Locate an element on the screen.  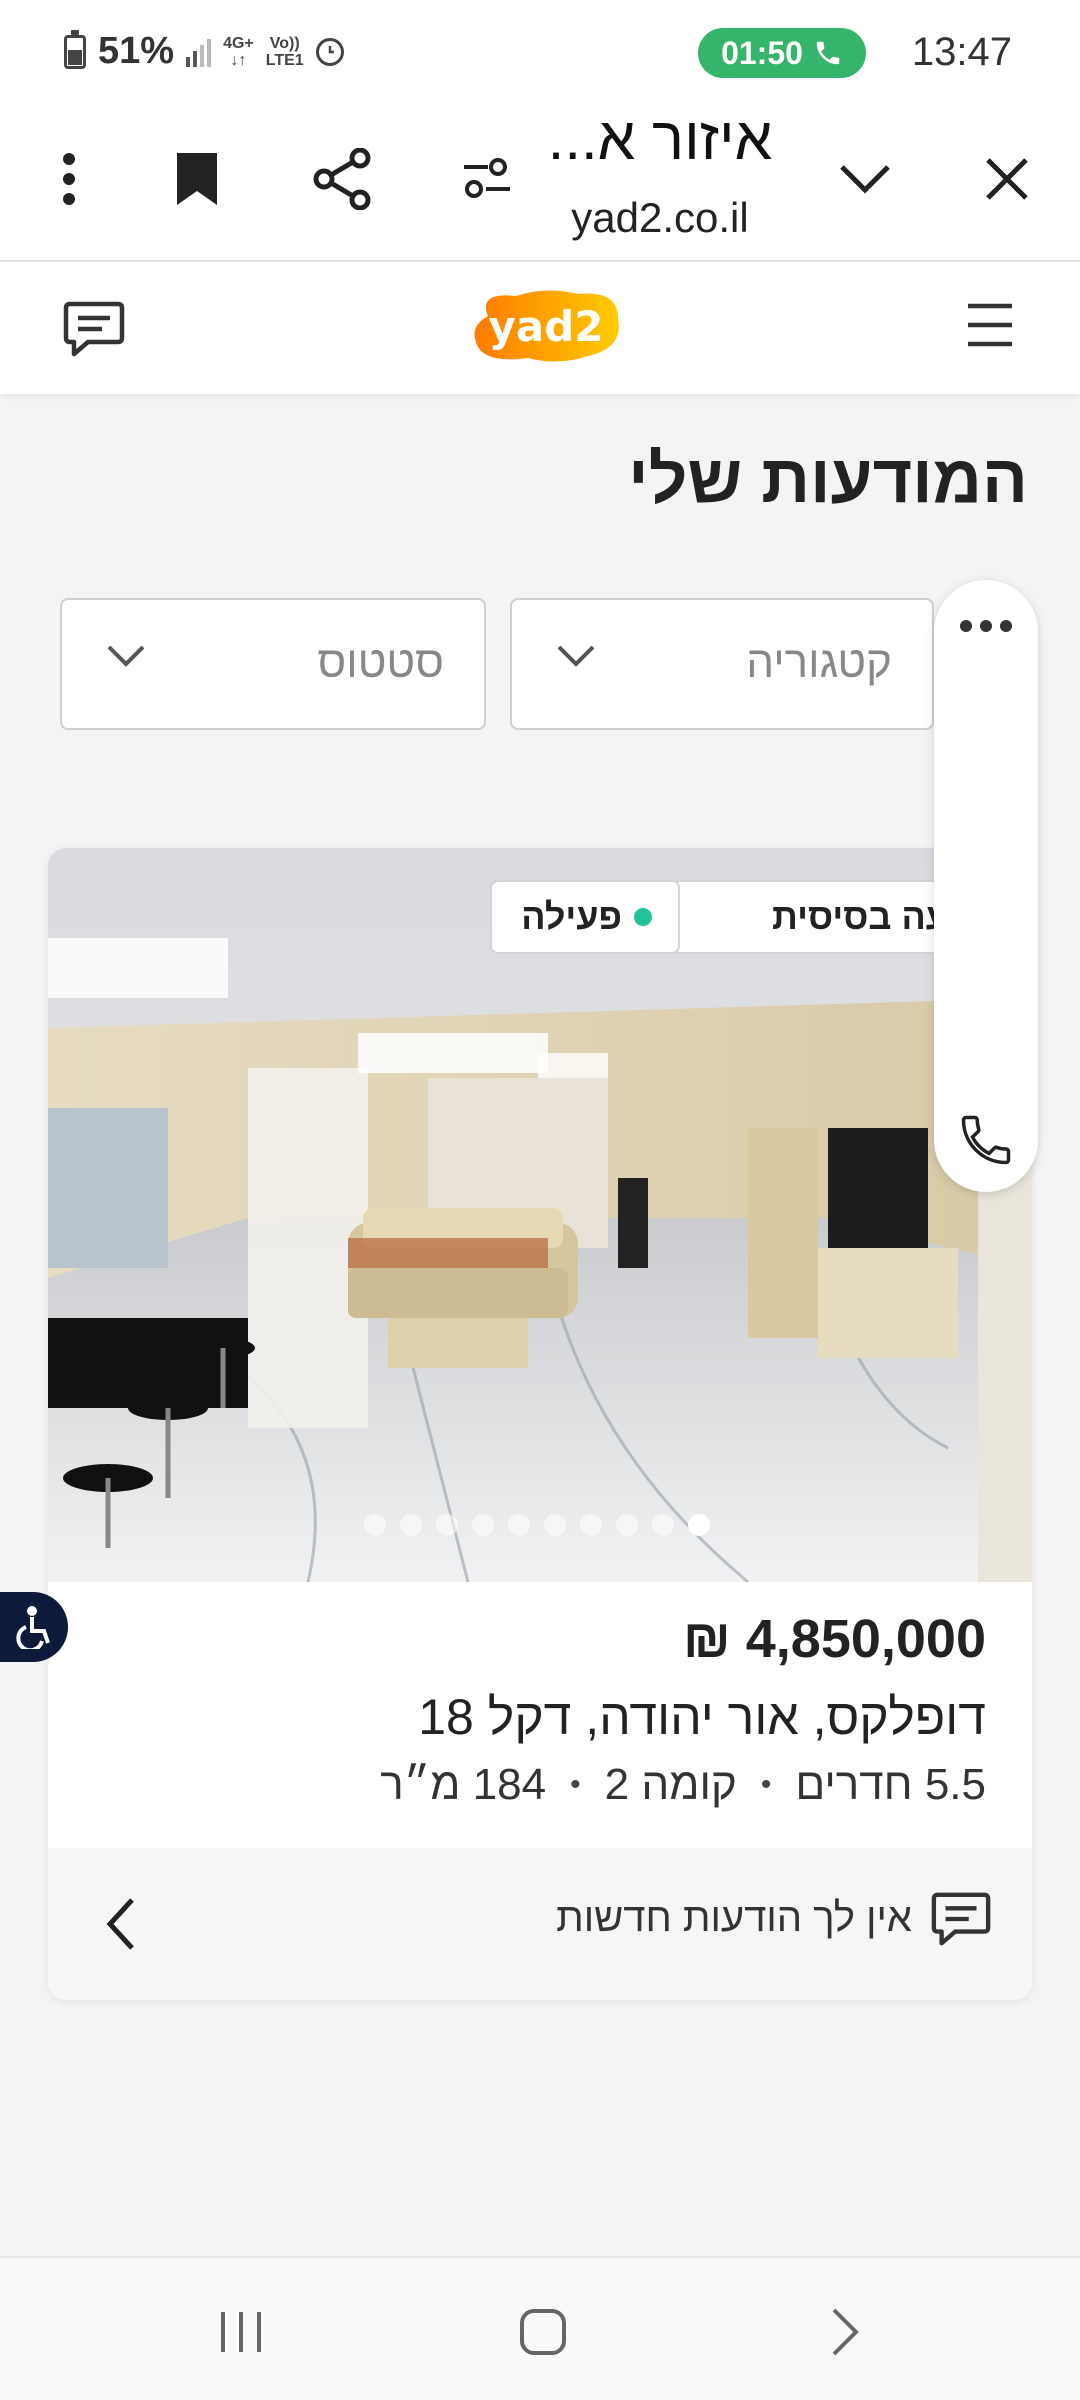
site-header: yad2 is located at coordinates (540, 328).